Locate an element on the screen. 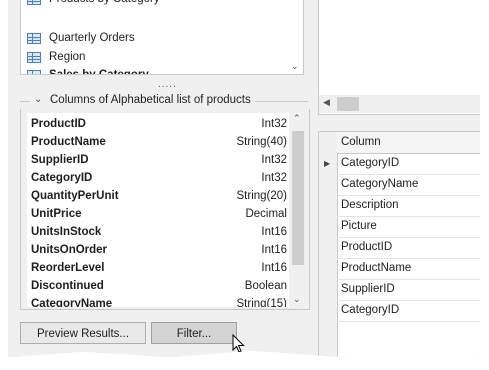  view-label: Products by Category is located at coordinates (104, 4).